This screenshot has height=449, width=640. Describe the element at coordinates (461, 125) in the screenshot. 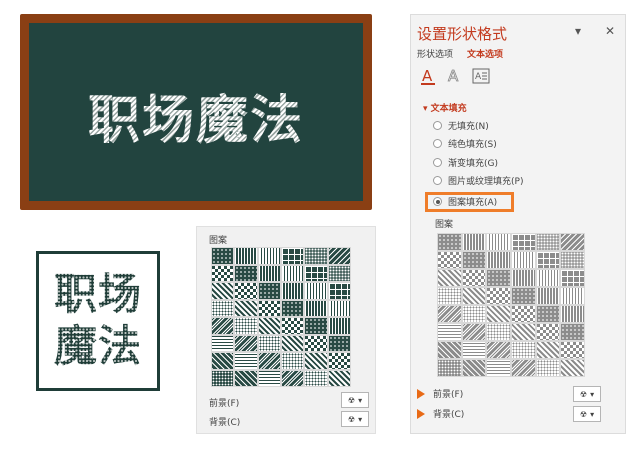

I see `radio-no-fill: 无填充(N)` at that location.